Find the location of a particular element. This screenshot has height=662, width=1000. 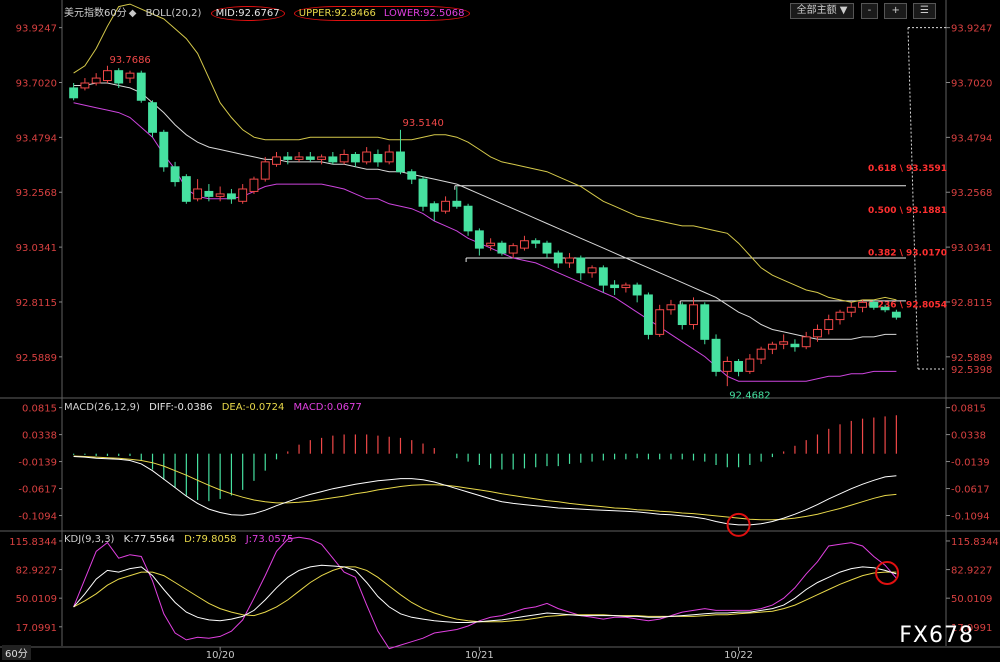

y-tick-label-left: 115.8344 is located at coordinates (33, 542).